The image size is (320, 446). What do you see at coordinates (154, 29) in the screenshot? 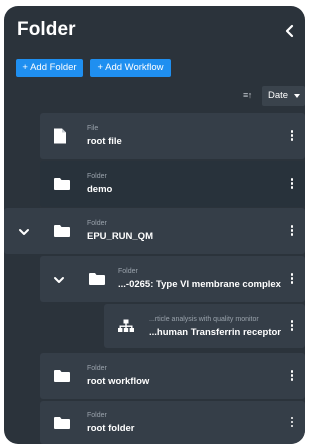
I see `panel-header: Folder` at bounding box center [154, 29].